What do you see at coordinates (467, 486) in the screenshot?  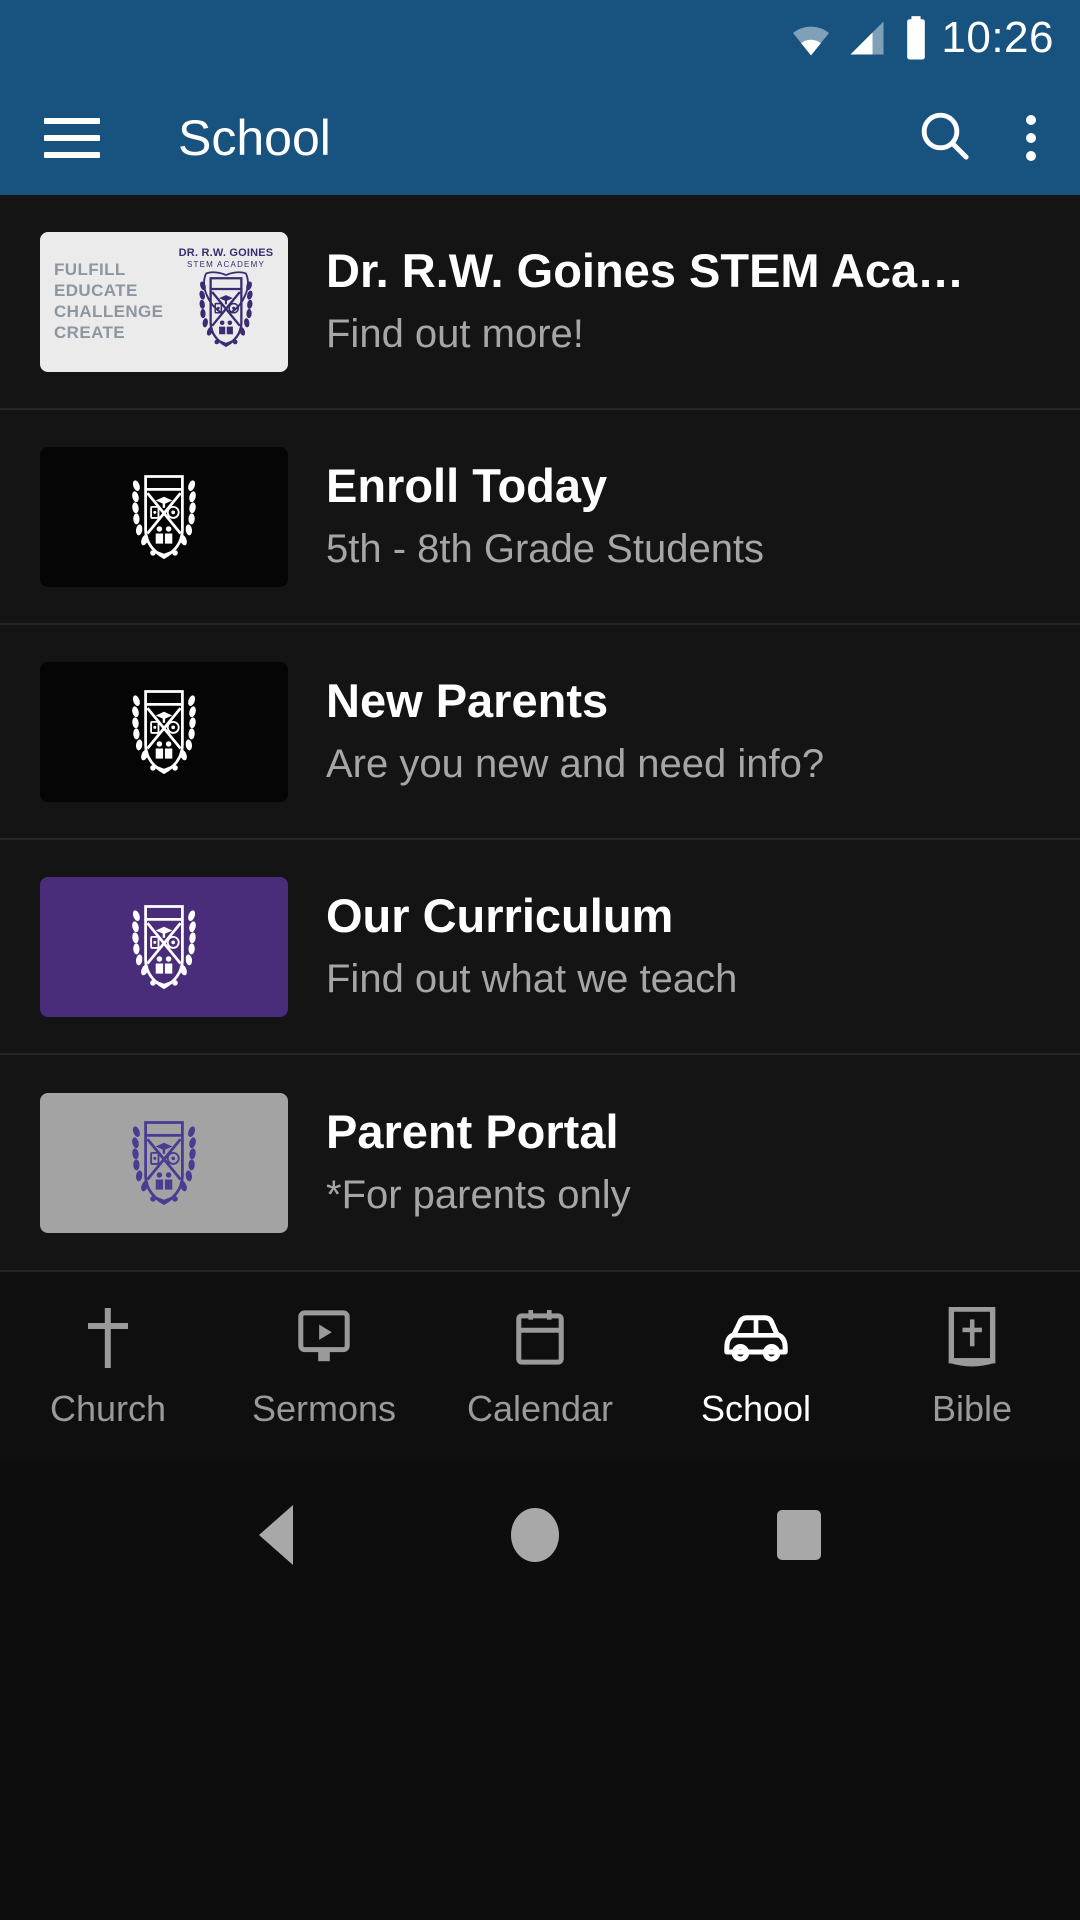 I see `list-item-title: Enroll Today` at bounding box center [467, 486].